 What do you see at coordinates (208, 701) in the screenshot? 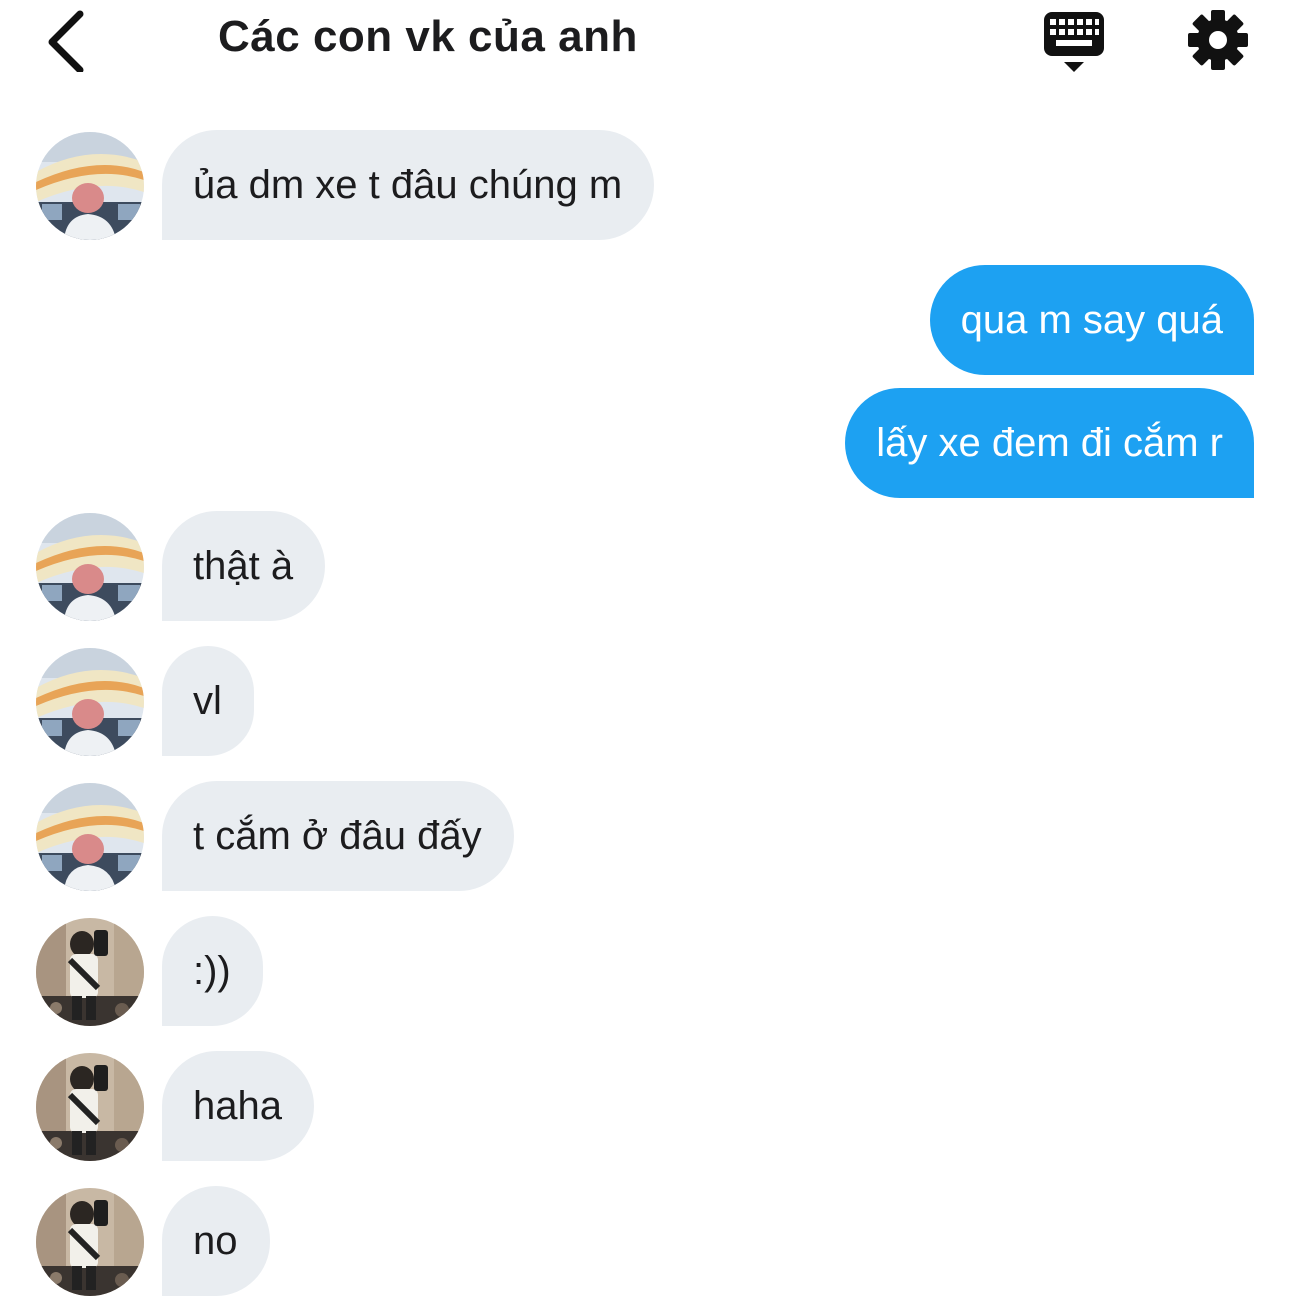
I see `incoming-message-bubble: vl` at bounding box center [208, 701].